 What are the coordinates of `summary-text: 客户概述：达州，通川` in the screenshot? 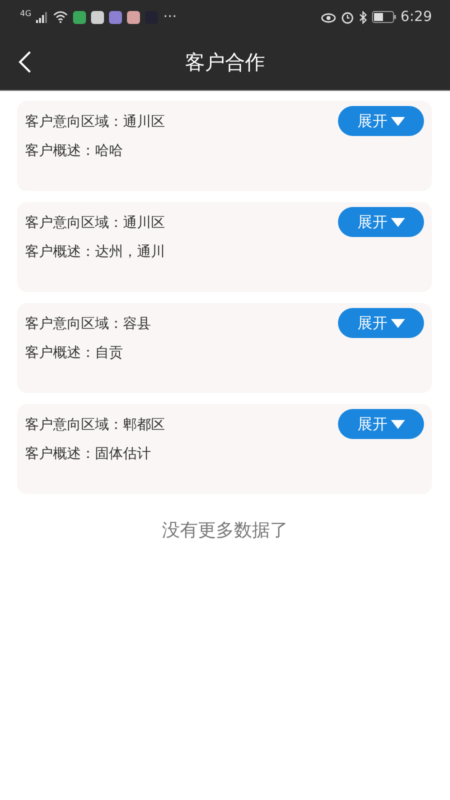 It's located at (95, 252).